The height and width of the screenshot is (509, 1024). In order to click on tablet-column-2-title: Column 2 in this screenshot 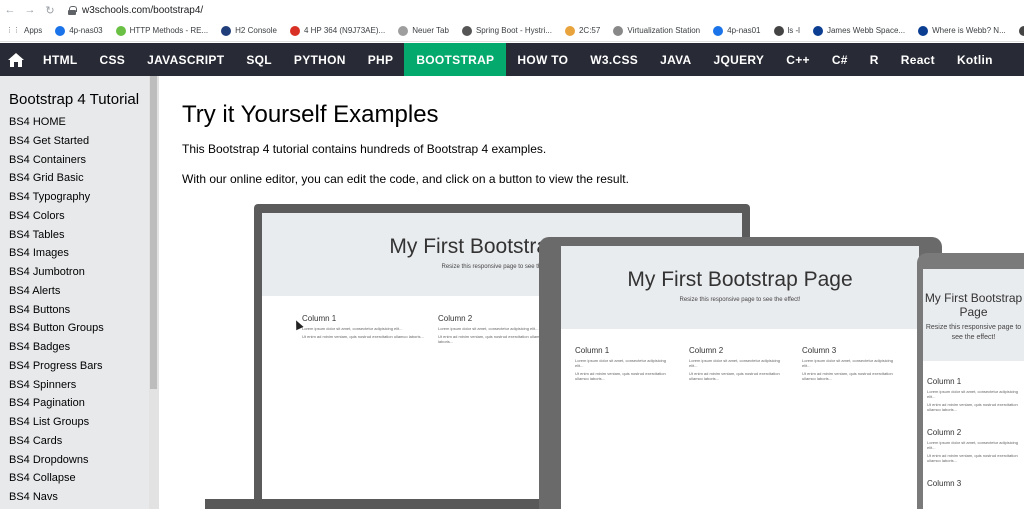, I will do `click(706, 350)`.